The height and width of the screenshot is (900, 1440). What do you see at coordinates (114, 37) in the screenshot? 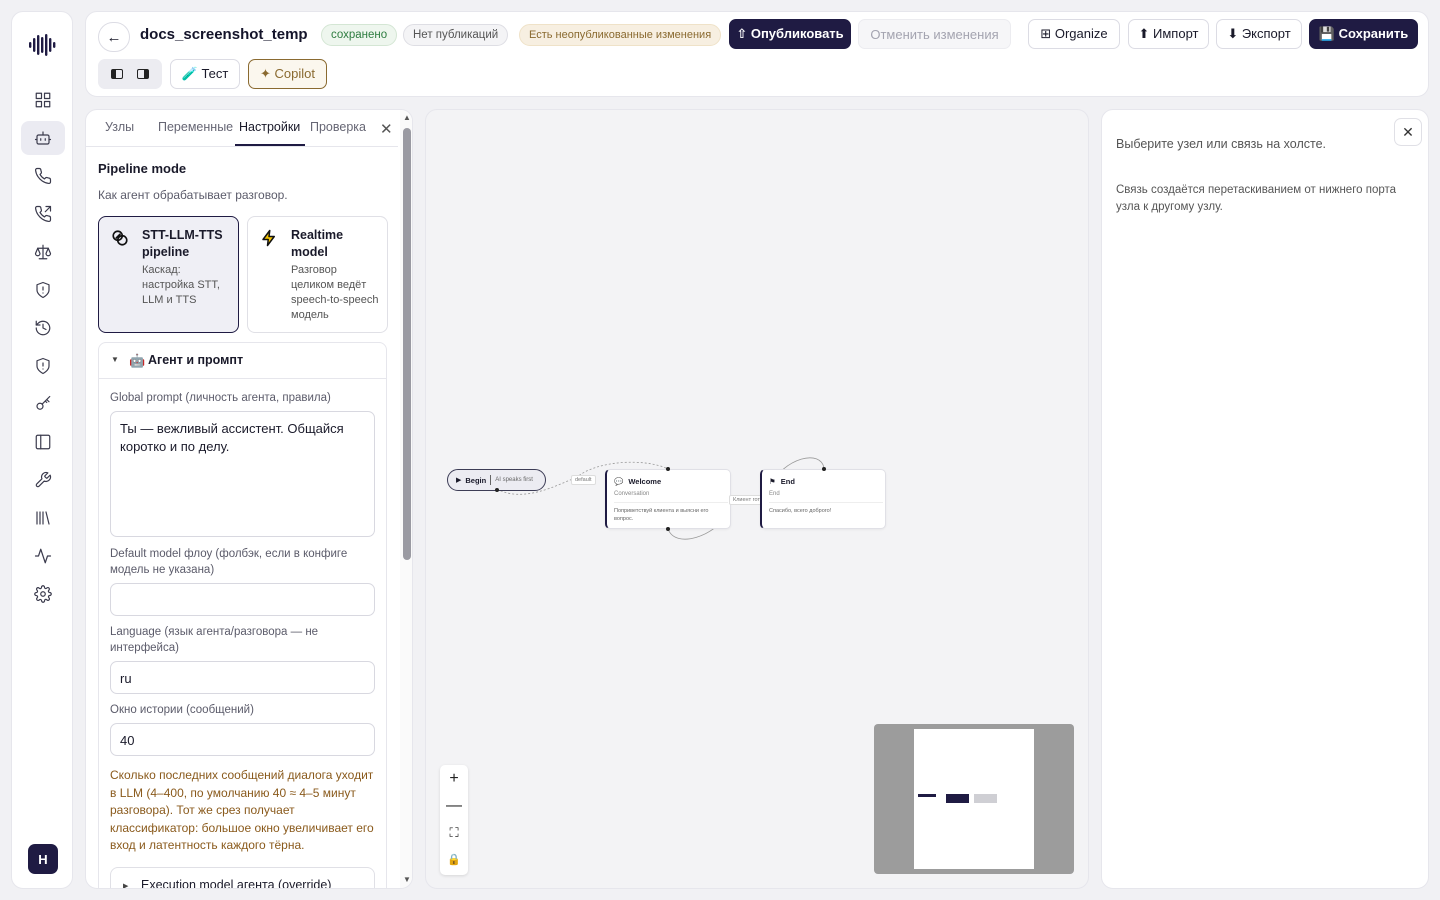
I see `back-button: ←` at bounding box center [114, 37].